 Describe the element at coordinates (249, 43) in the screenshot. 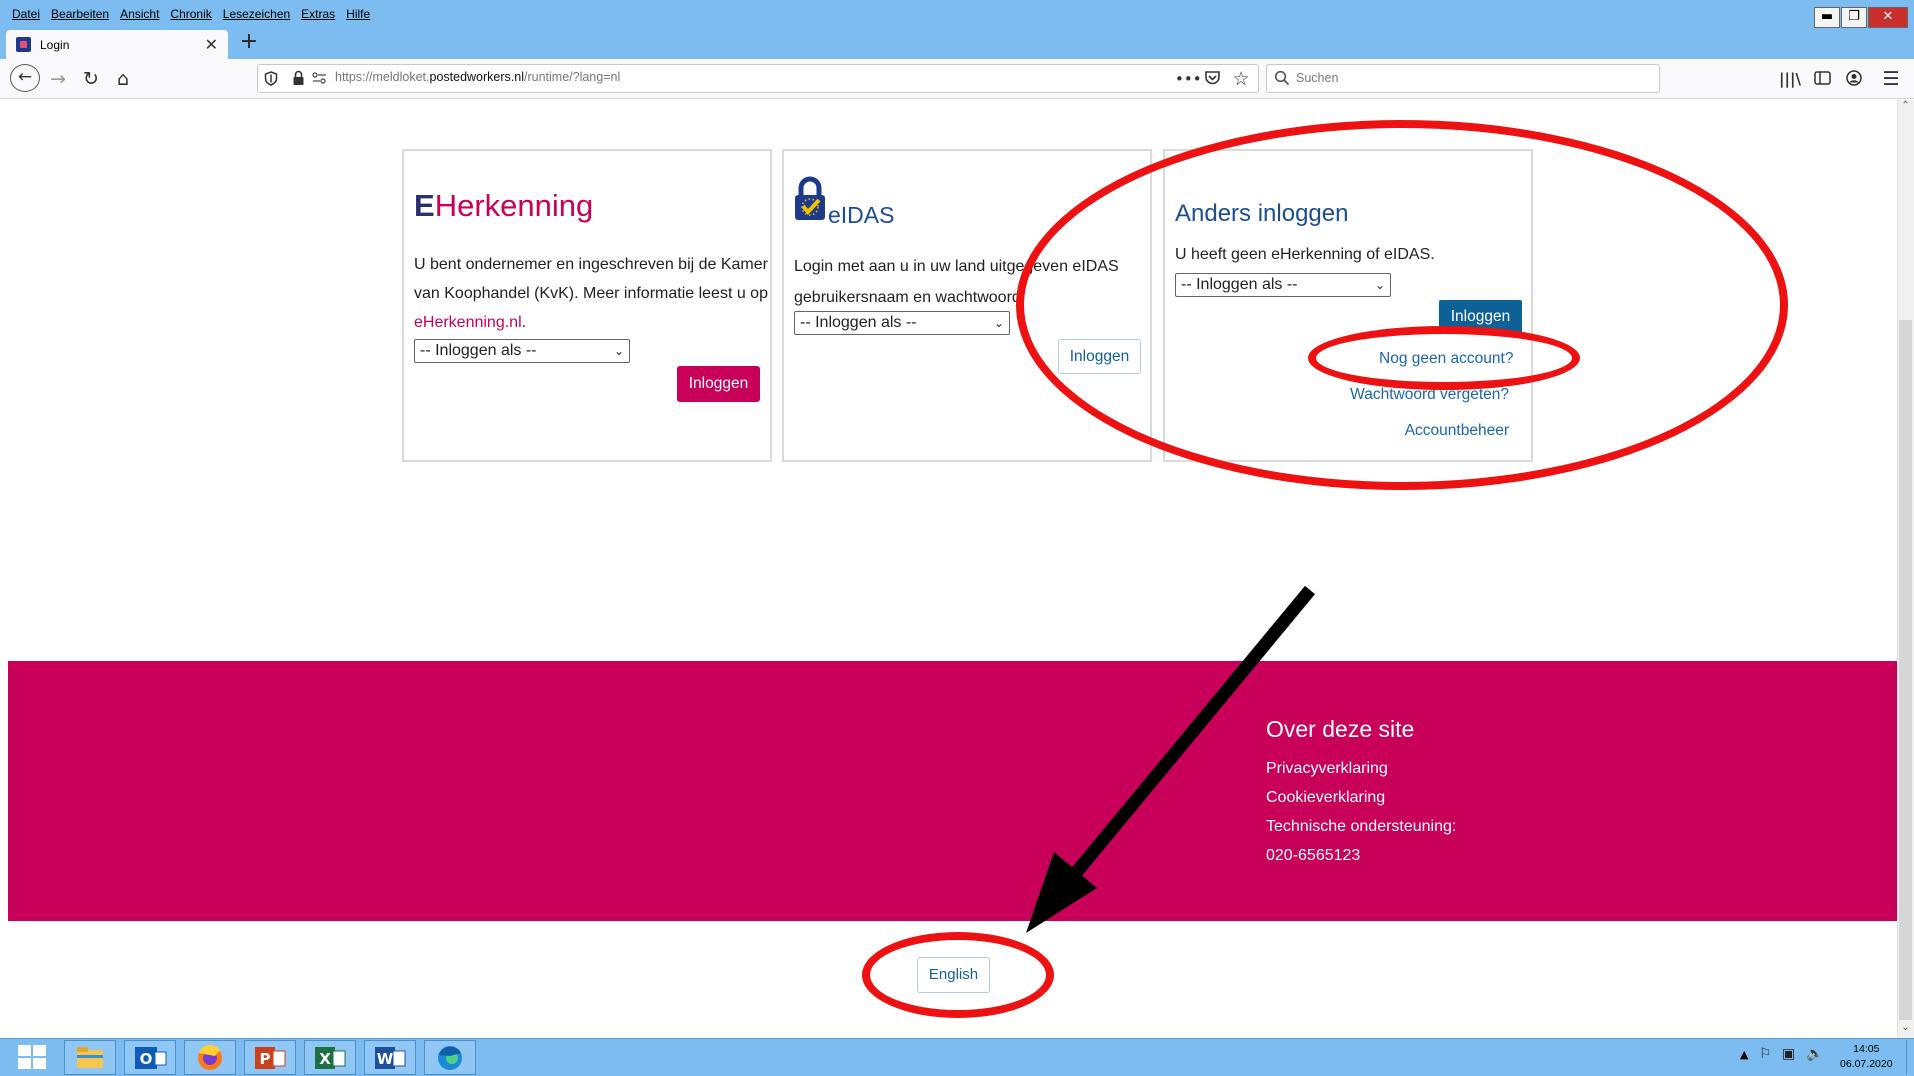

I see `new-tab-button: +` at that location.